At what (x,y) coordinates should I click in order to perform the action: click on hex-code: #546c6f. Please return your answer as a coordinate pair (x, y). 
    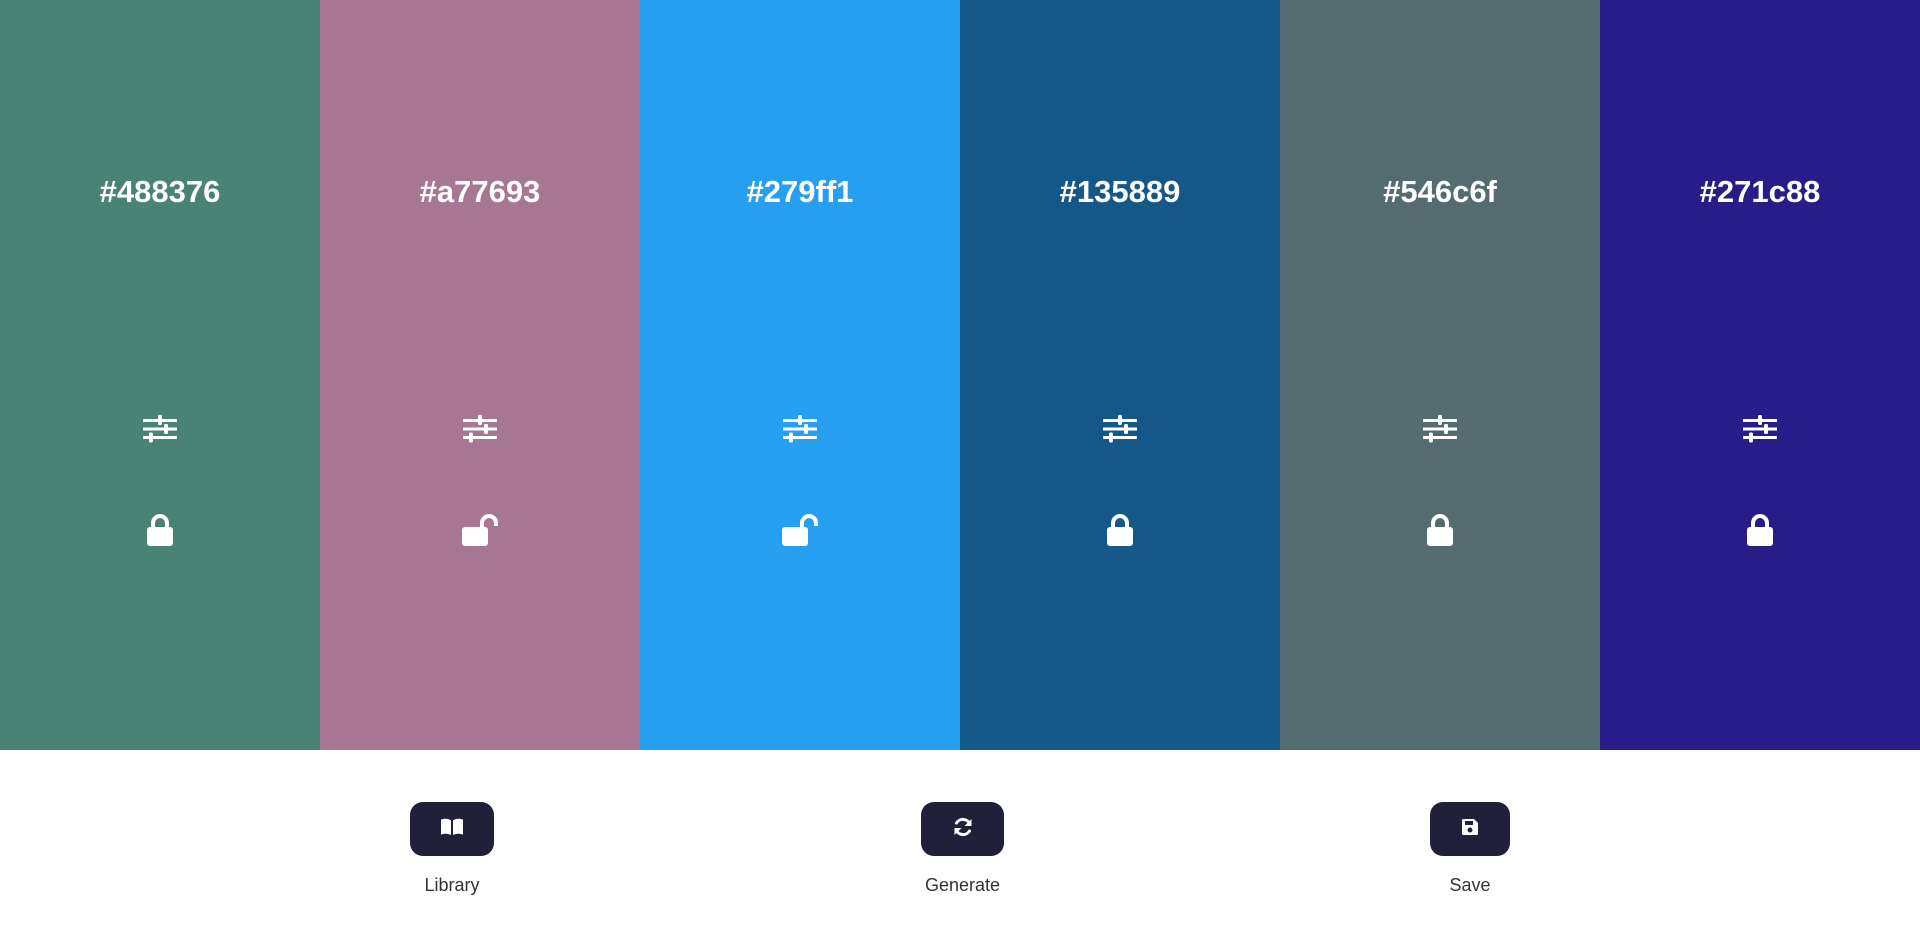
    Looking at the image, I should click on (1440, 192).